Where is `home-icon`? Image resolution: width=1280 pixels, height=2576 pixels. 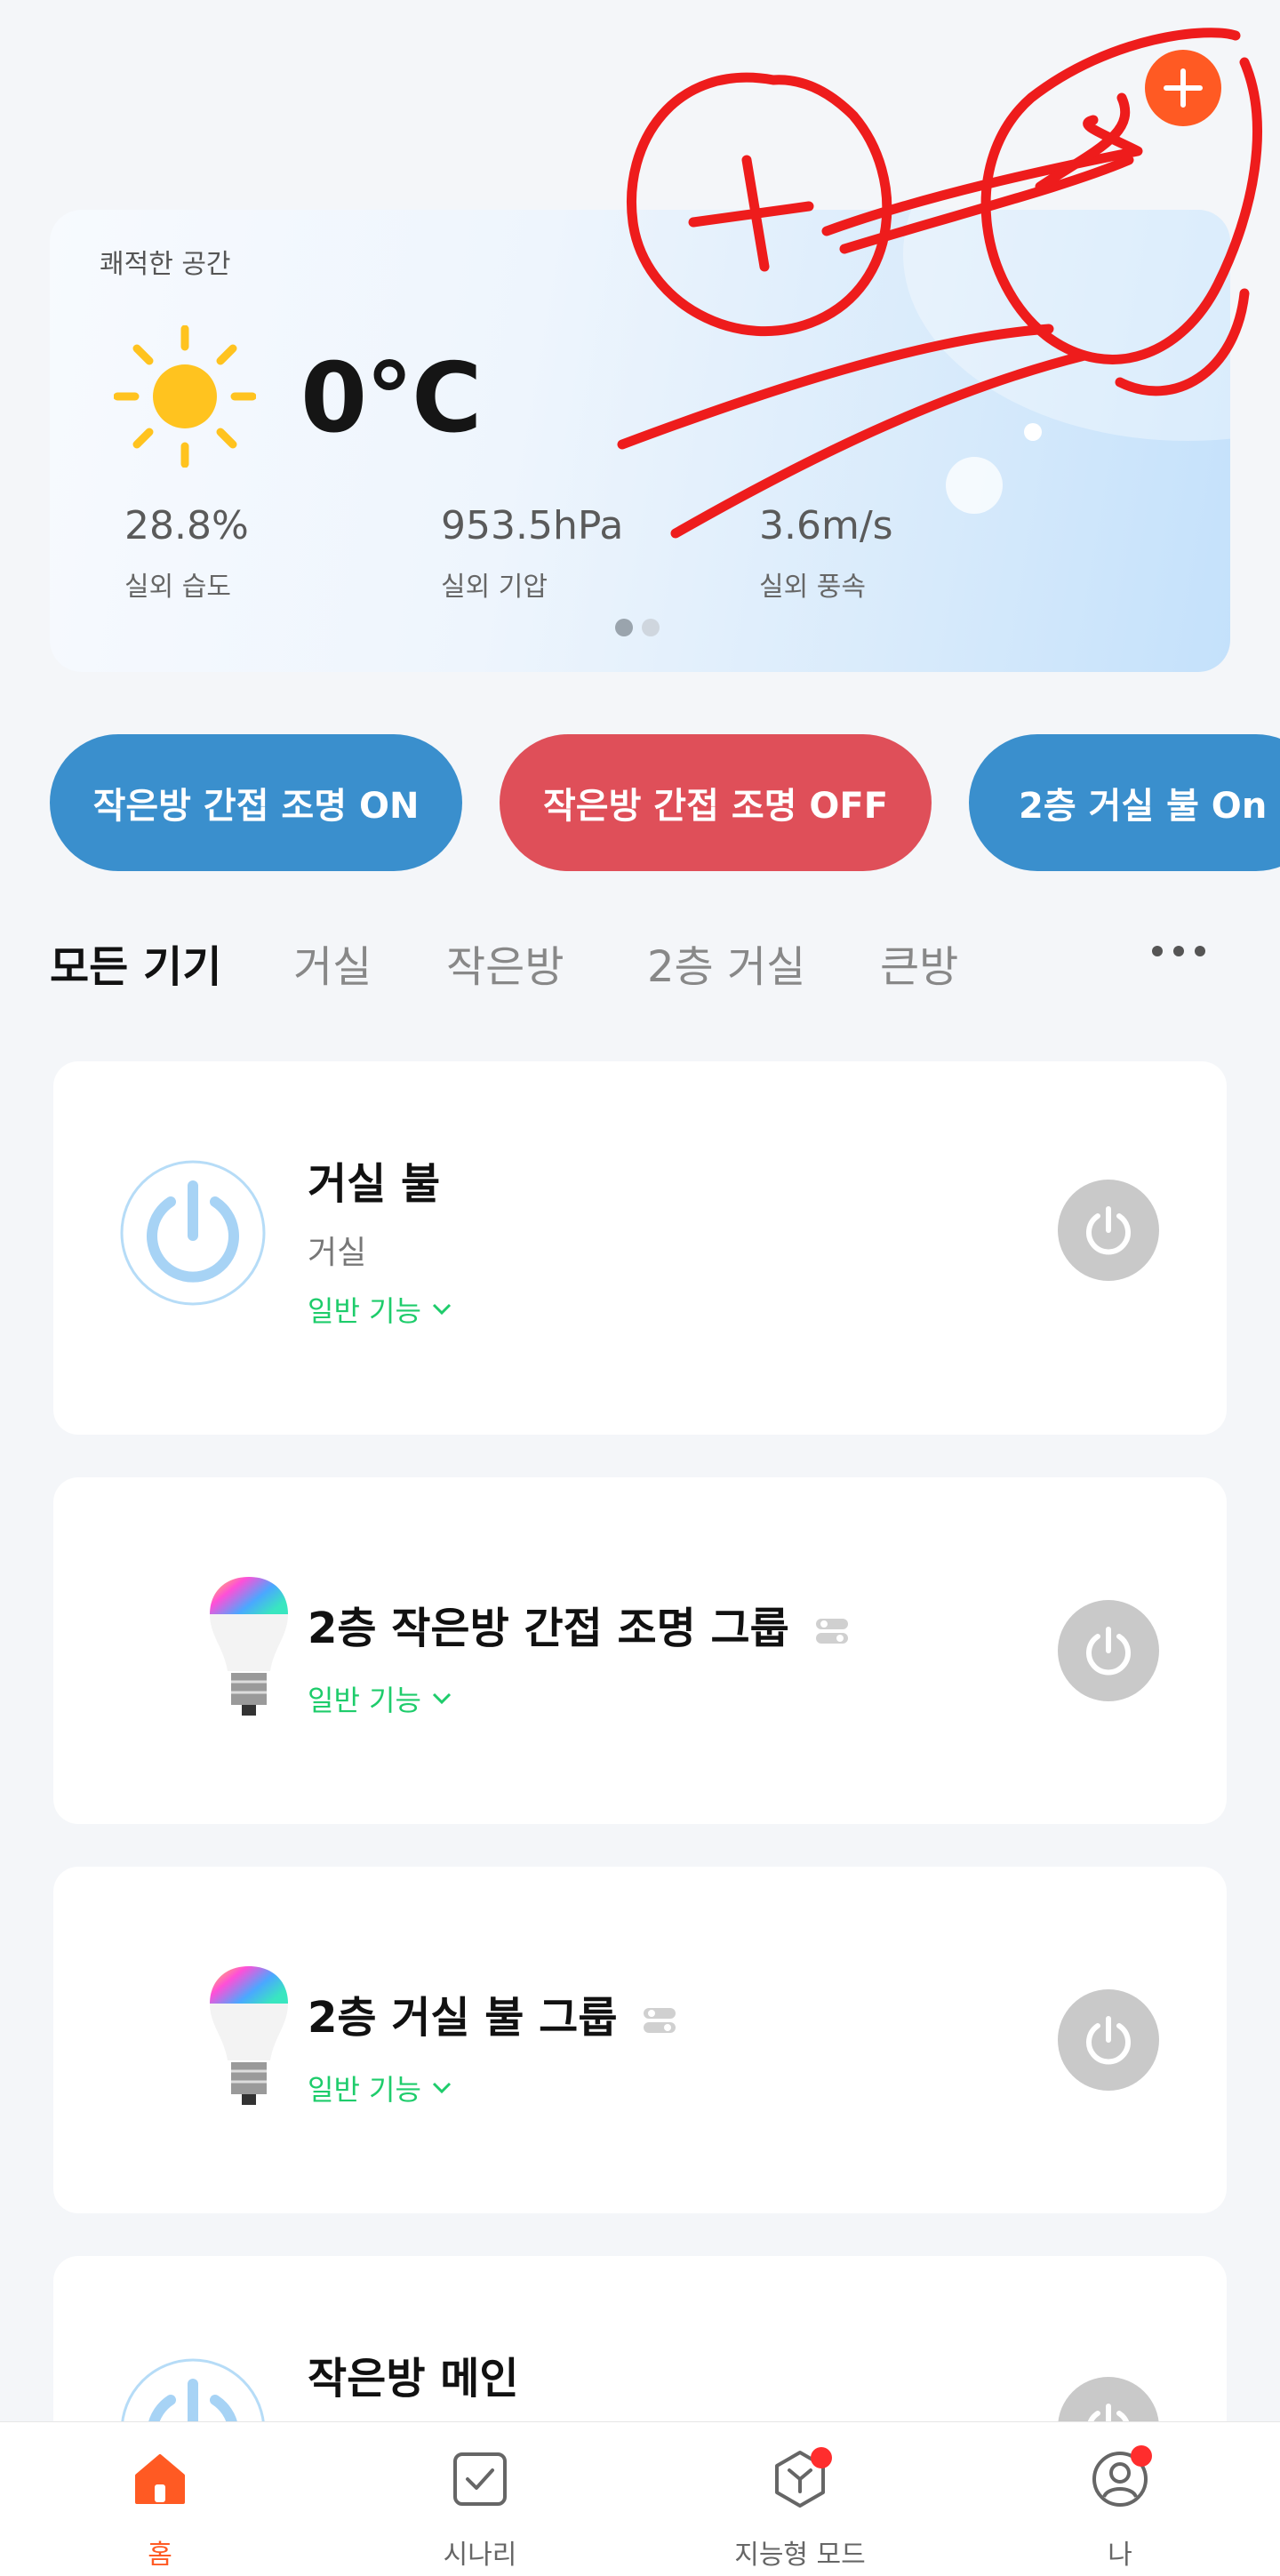
home-icon is located at coordinates (160, 2479).